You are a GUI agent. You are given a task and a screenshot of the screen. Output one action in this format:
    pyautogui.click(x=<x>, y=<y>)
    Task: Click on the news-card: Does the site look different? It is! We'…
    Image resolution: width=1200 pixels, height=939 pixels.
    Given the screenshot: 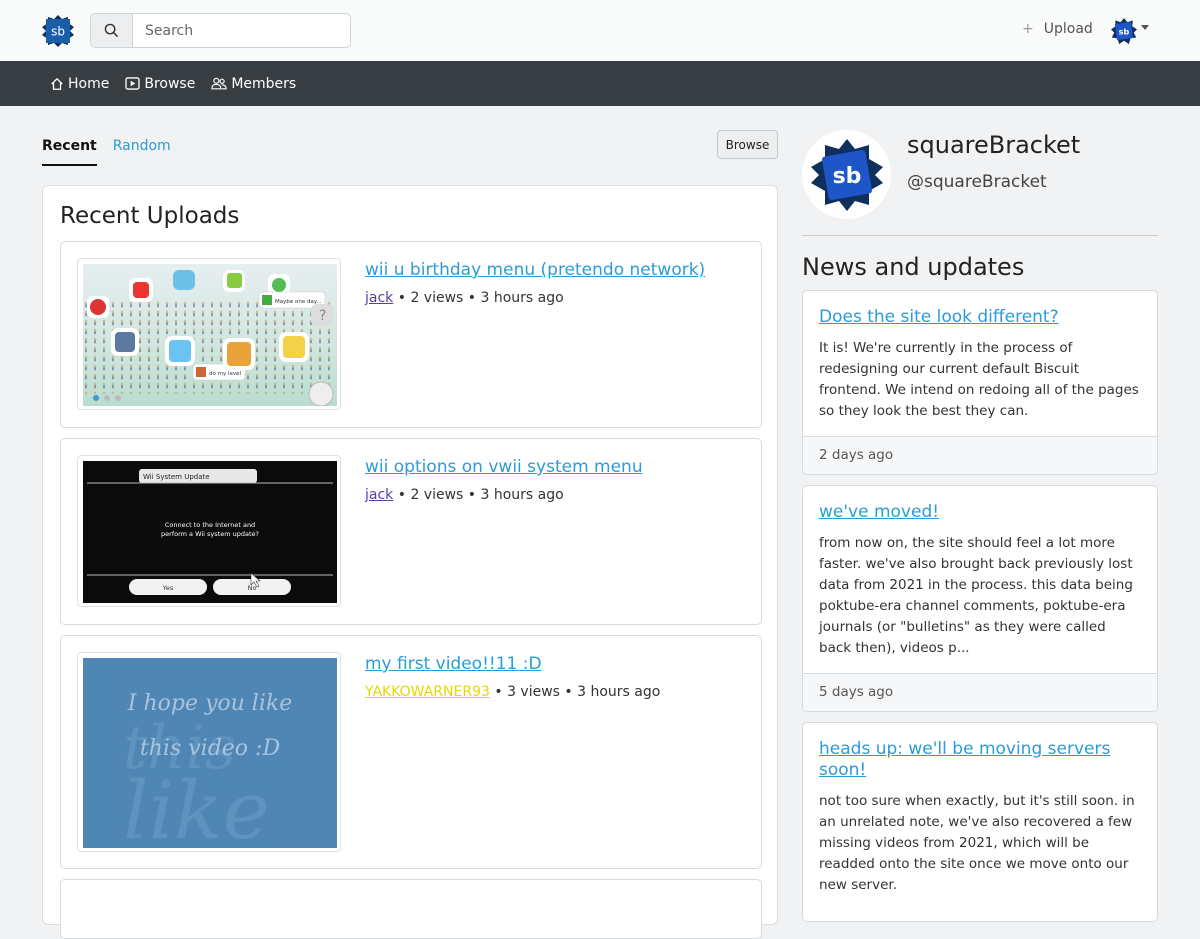 What is the action you would take?
    pyautogui.click(x=980, y=382)
    